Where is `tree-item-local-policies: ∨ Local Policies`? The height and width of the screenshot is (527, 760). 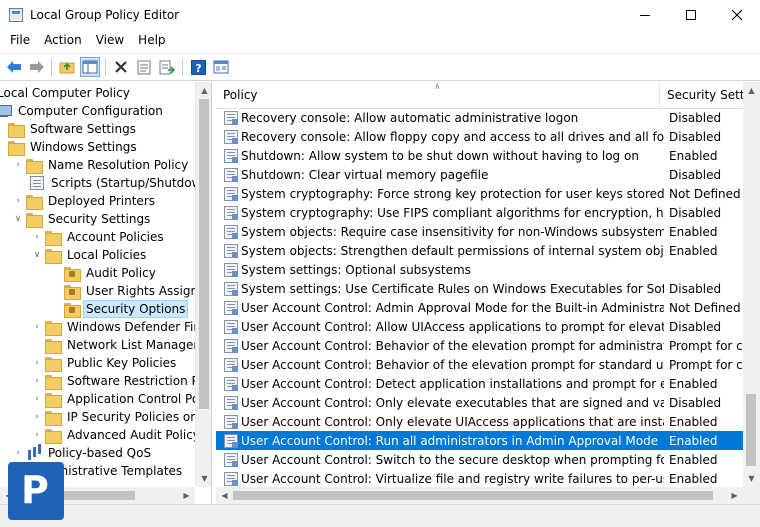 tree-item-local-policies: ∨ Local Policies is located at coordinates (90, 255).